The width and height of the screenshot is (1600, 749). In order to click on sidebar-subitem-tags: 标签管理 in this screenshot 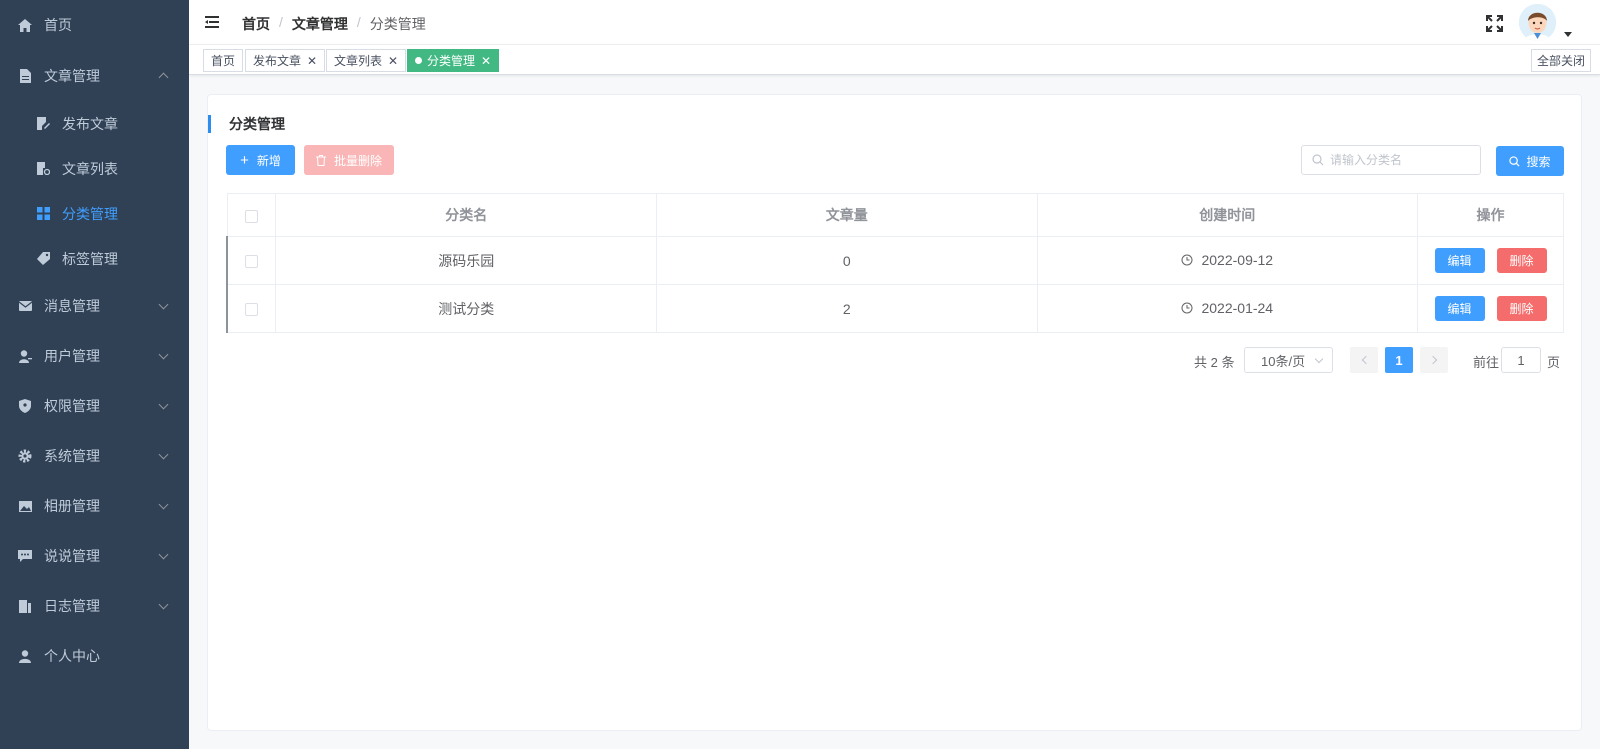, I will do `click(94, 258)`.